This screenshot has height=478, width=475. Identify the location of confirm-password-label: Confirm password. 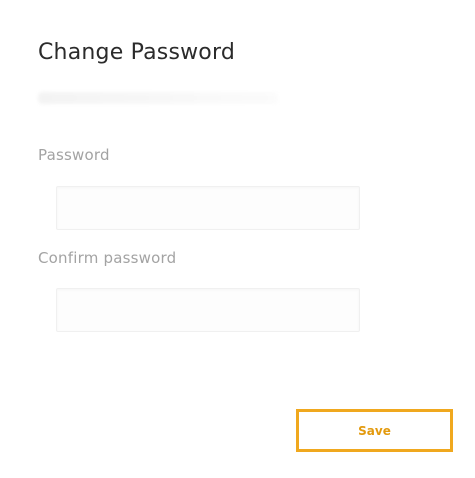
(107, 258).